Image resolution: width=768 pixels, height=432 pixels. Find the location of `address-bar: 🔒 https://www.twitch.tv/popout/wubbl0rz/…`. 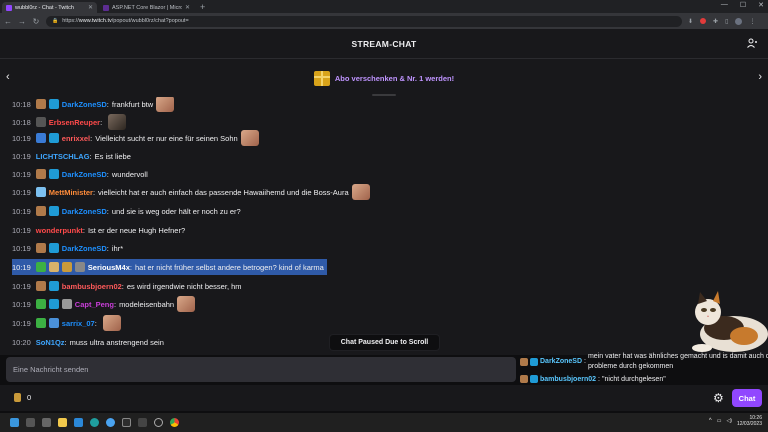

address-bar: 🔒 https://www.twitch.tv/popout/wubbl0rz/… is located at coordinates (364, 21).